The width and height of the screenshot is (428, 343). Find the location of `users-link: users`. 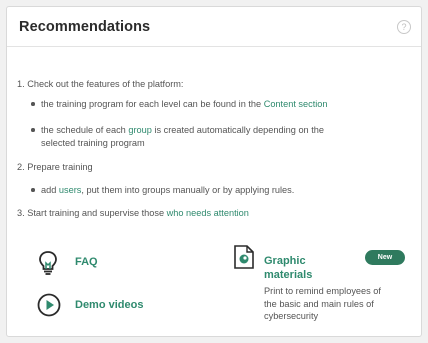

users-link: users is located at coordinates (70, 190).